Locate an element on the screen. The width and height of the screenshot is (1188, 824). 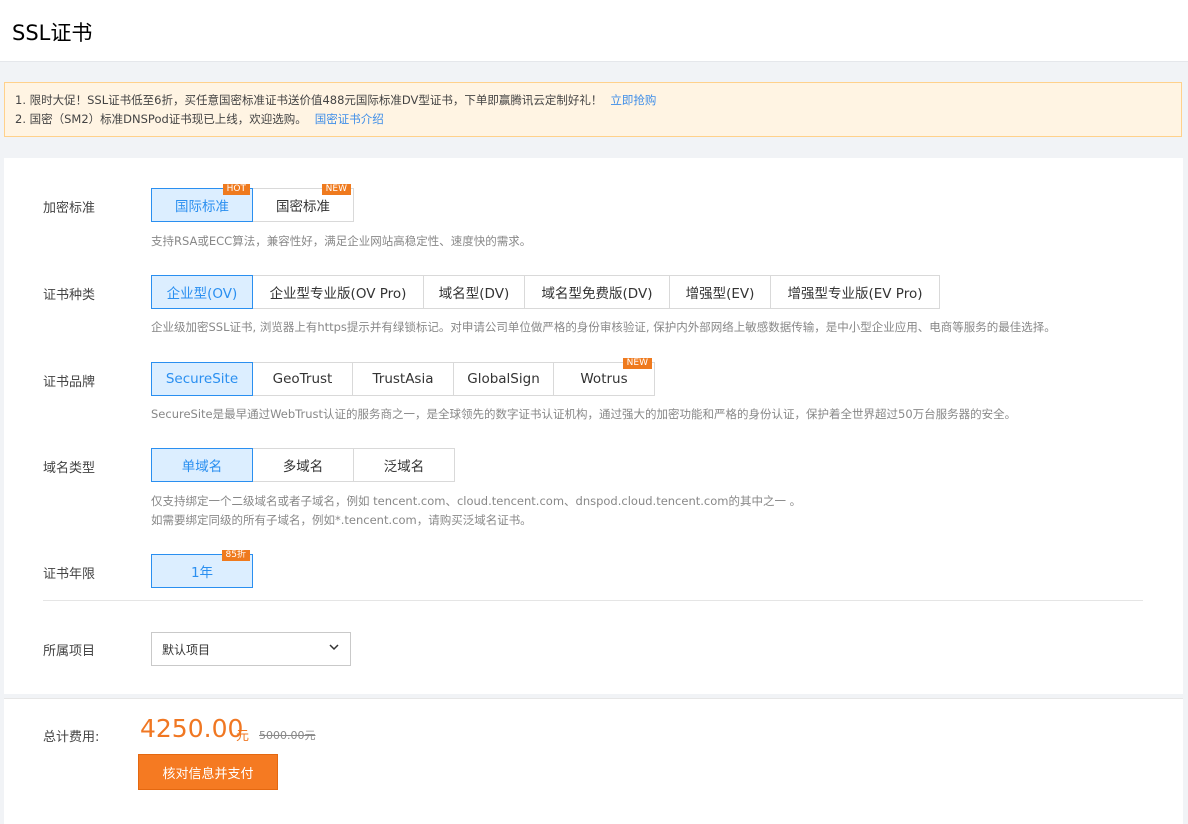
option-label: 单域名 is located at coordinates (202, 467).